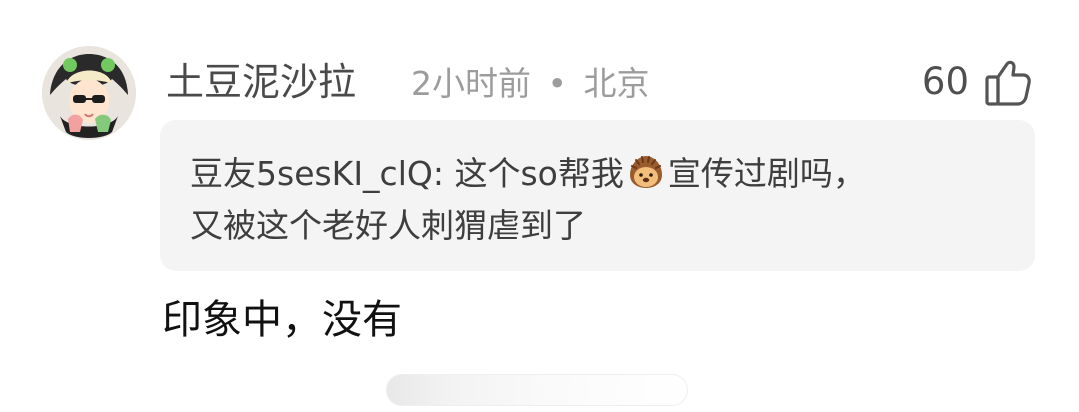 Image resolution: width=1079 pixels, height=412 pixels. I want to click on user-avatar, so click(89, 93).